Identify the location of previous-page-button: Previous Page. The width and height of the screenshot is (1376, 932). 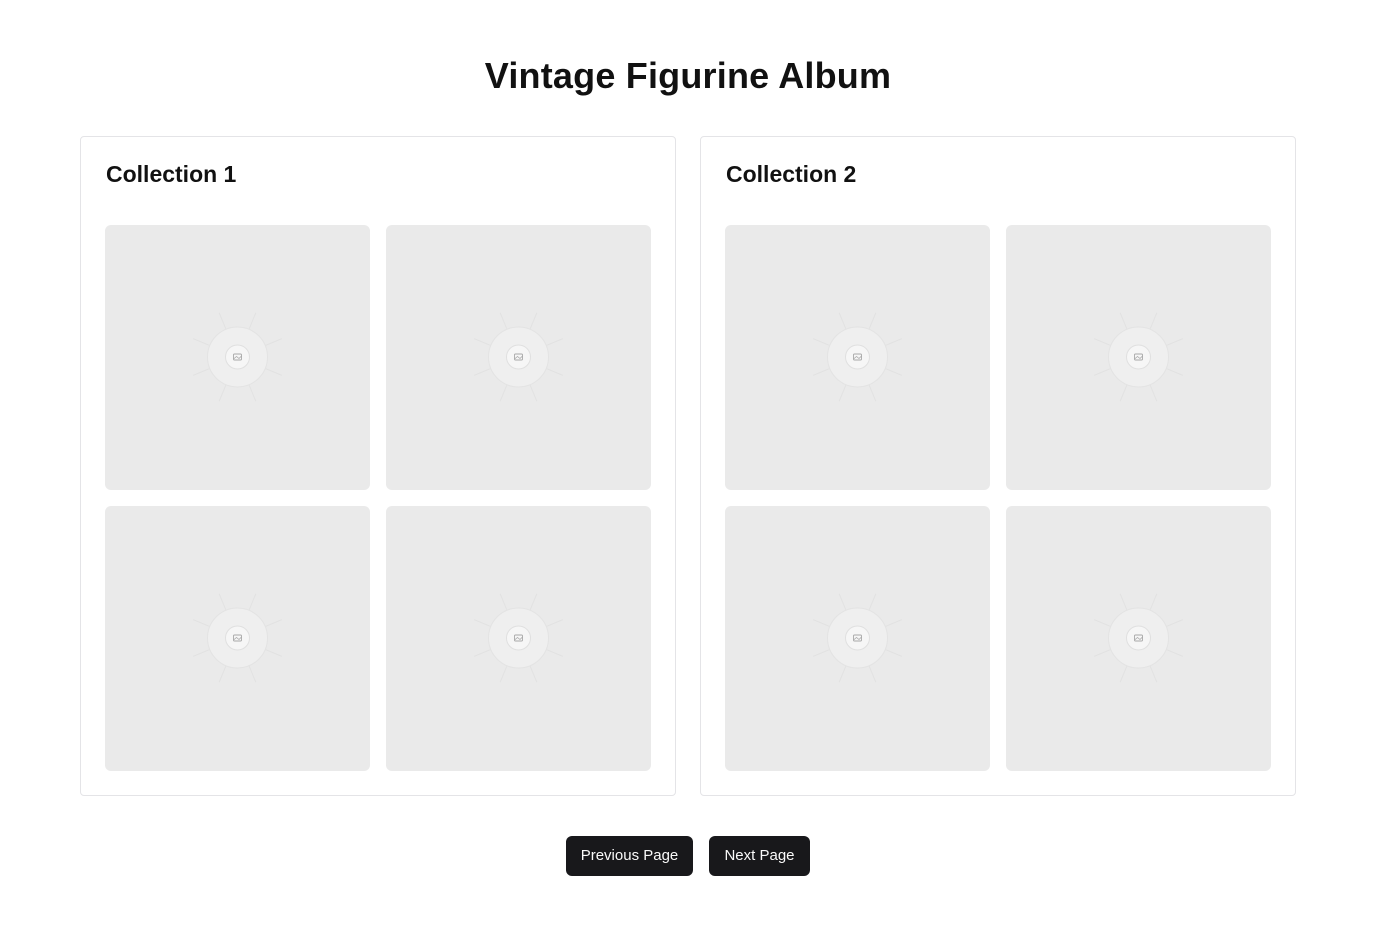
(629, 856).